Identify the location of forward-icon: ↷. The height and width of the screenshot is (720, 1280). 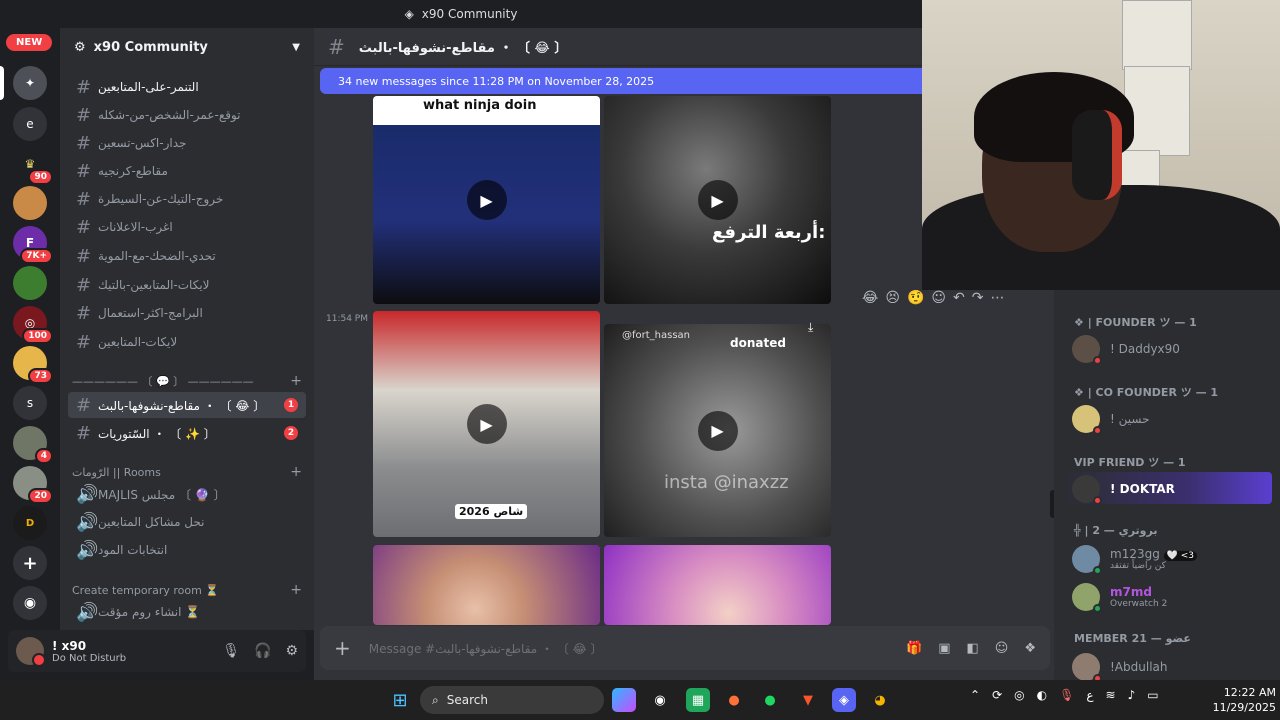
(978, 298).